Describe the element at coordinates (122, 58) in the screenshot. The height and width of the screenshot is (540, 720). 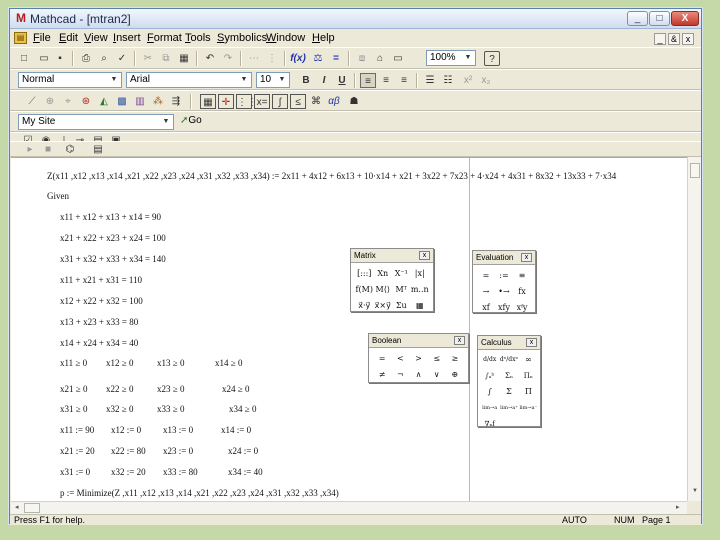
I see `spell-check-icon: ✓` at that location.